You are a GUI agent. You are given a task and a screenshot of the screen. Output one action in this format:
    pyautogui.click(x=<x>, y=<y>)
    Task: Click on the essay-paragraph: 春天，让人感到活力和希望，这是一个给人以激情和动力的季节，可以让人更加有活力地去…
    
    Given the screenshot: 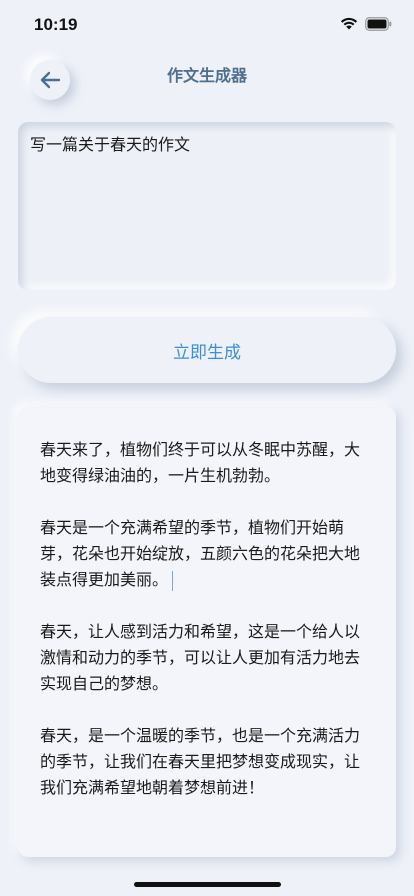 What is the action you would take?
    pyautogui.click(x=200, y=657)
    